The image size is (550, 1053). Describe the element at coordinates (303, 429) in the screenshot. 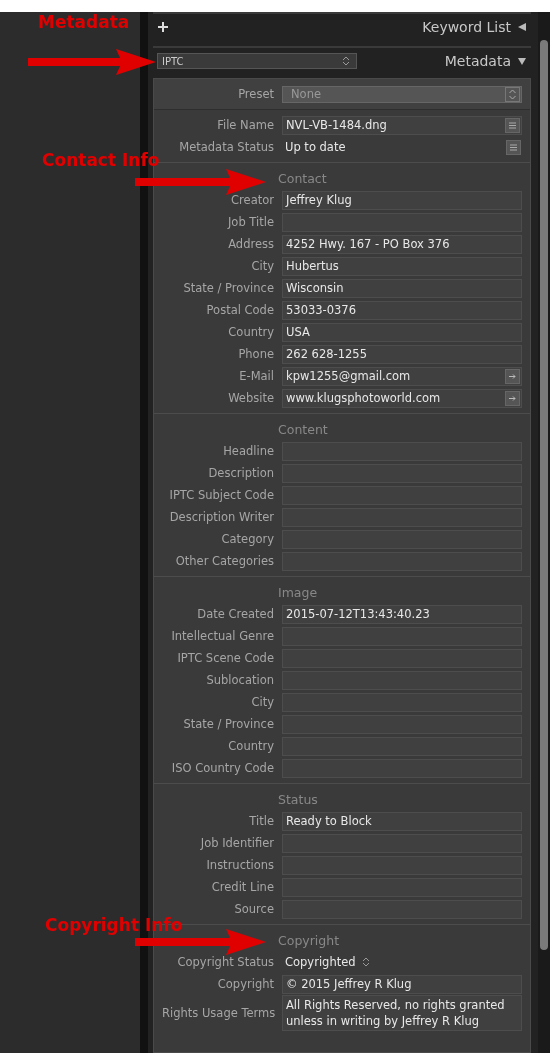

I see `section-header: Content` at that location.